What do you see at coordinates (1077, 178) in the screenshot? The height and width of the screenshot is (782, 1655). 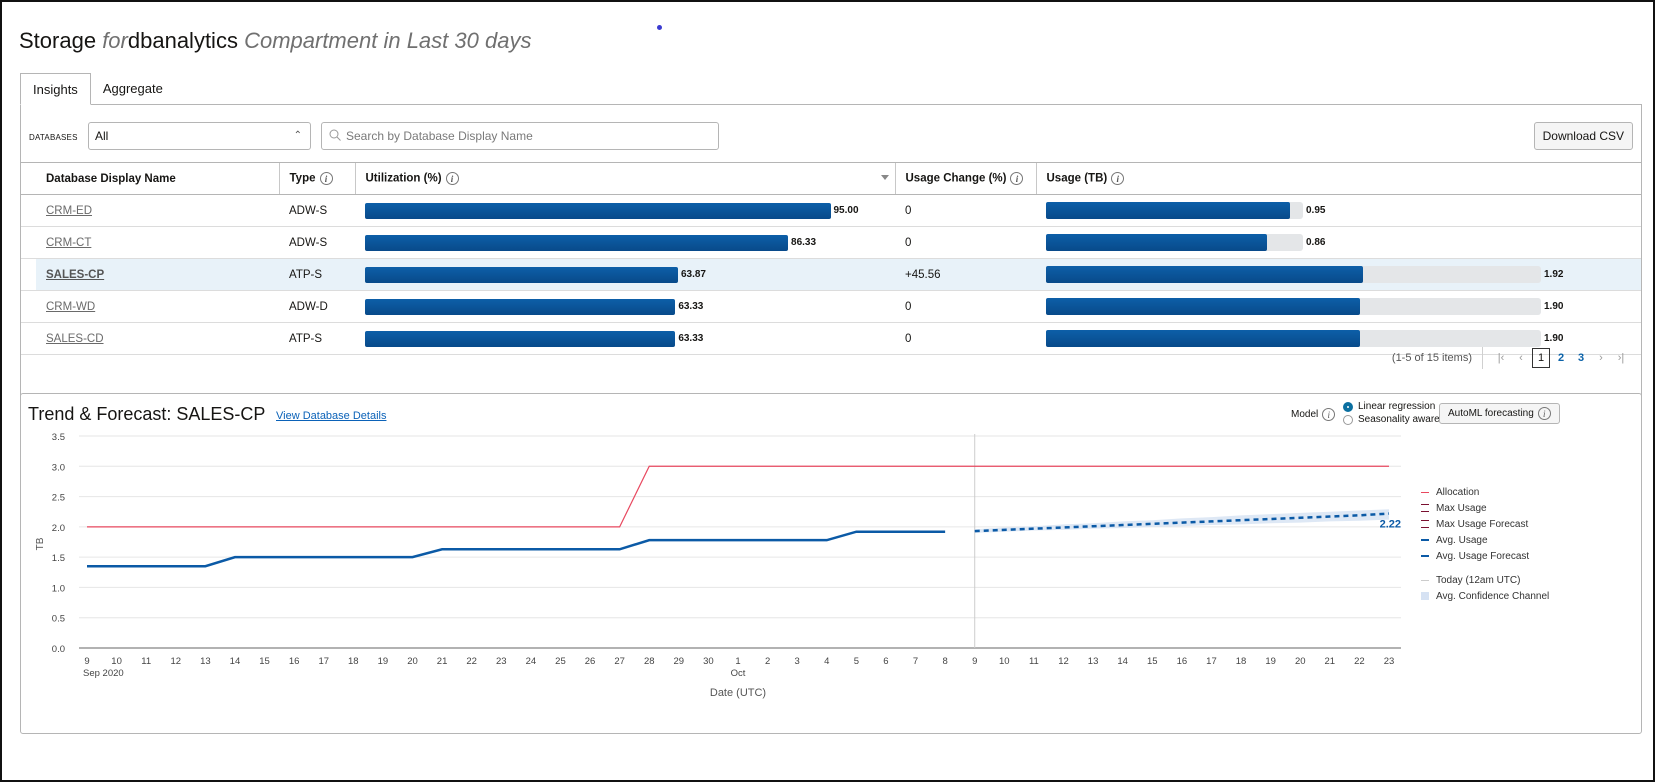 I see `header-usage-tb-label: Usage (TB)` at bounding box center [1077, 178].